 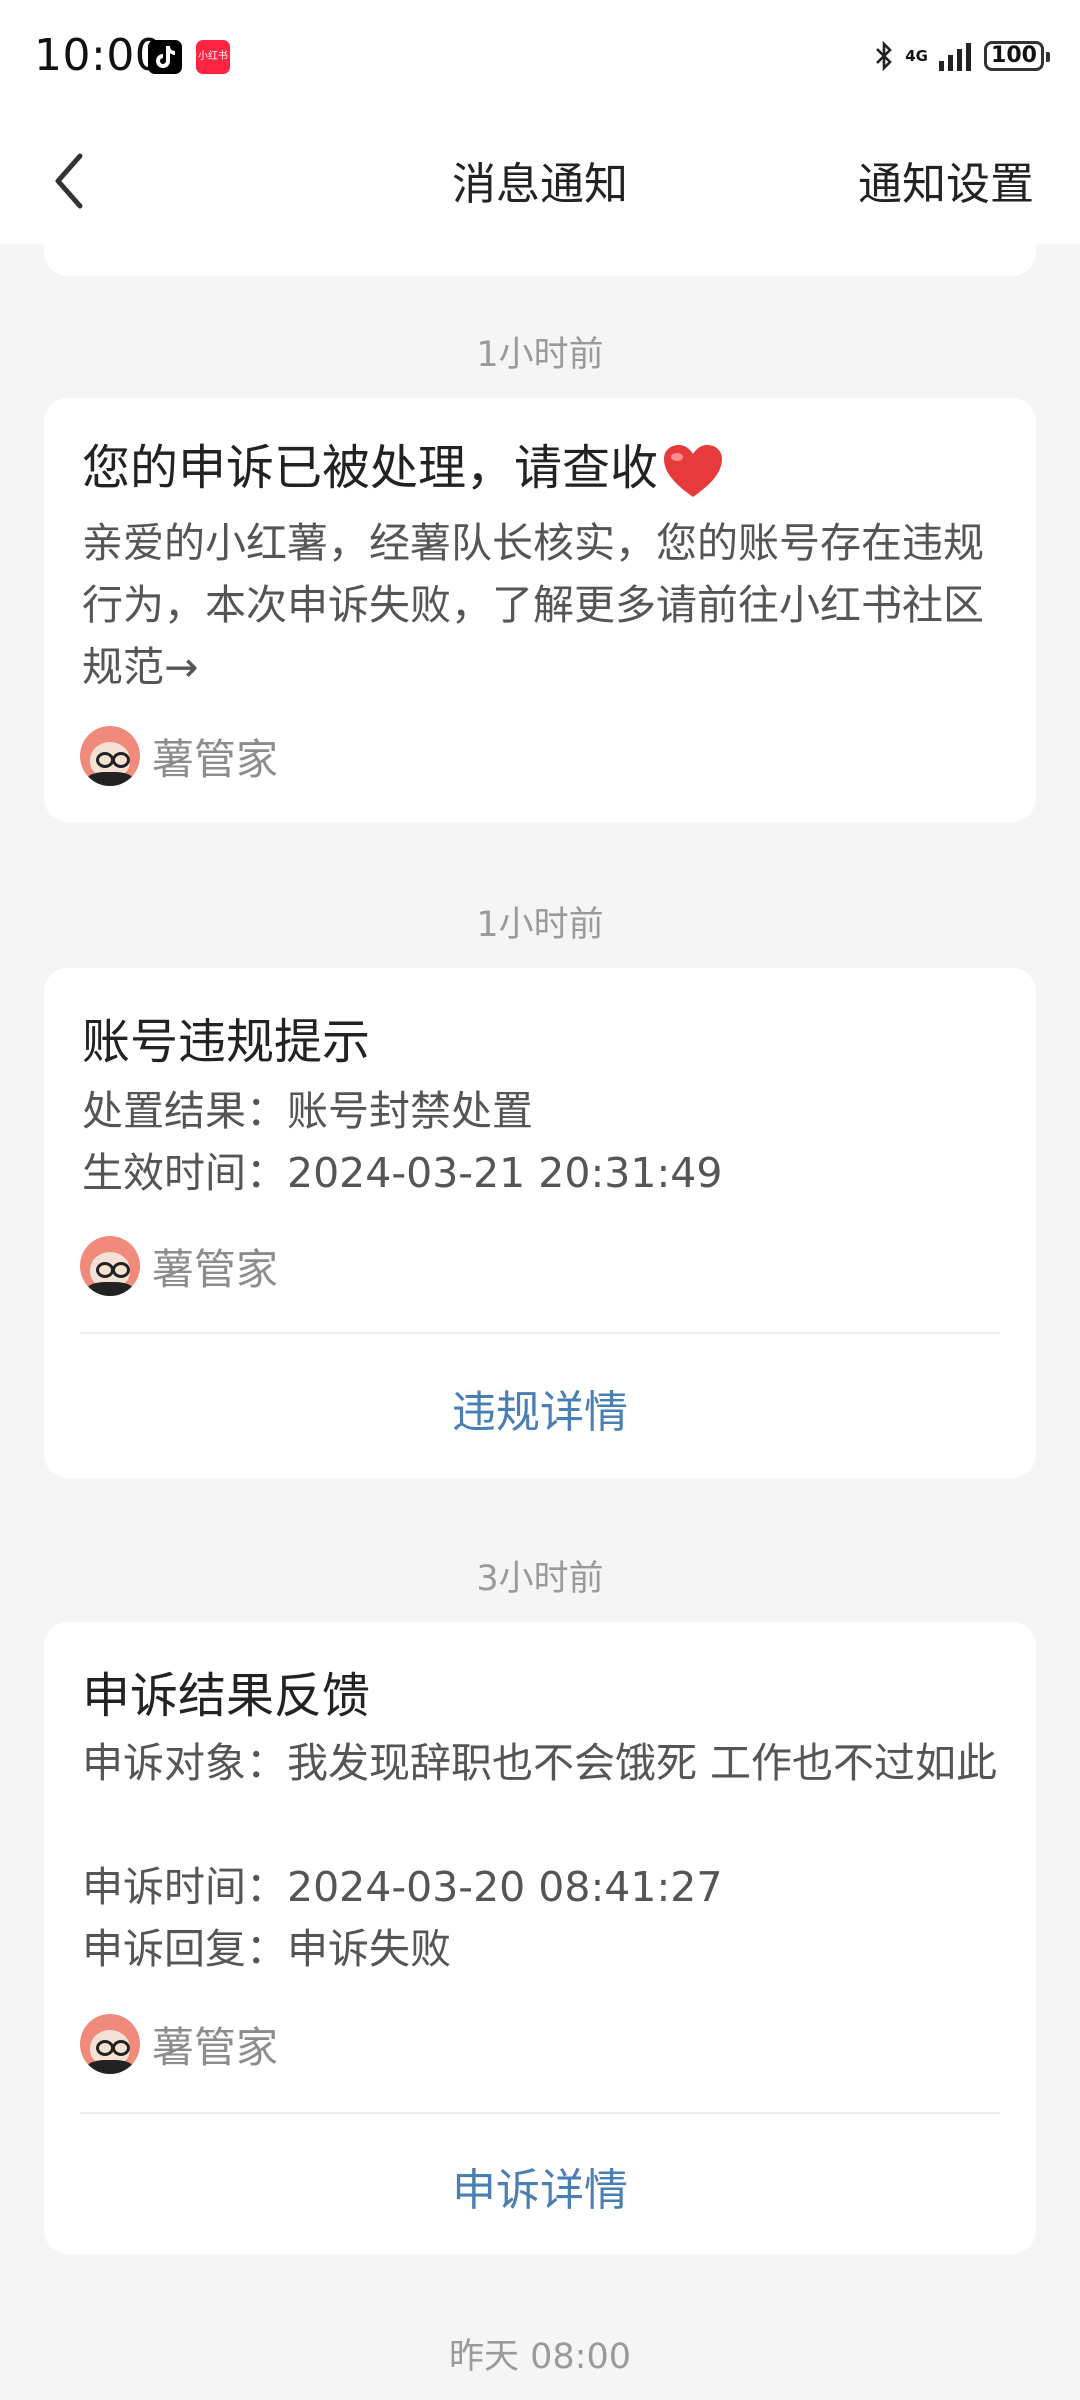 What do you see at coordinates (884, 56) in the screenshot?
I see `bluetooth-icon` at bounding box center [884, 56].